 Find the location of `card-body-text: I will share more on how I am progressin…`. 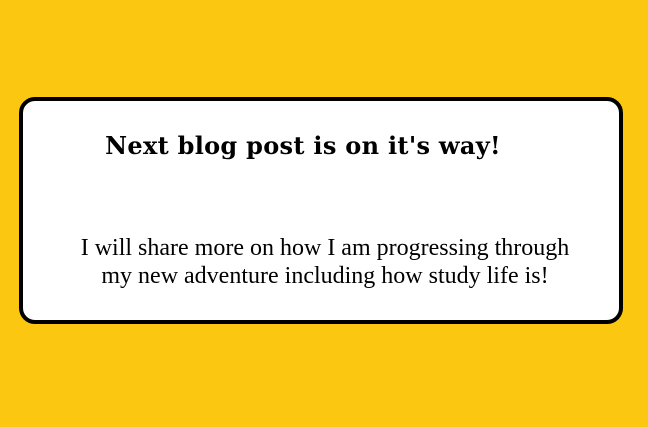

card-body-text: I will share more on how I am progressin… is located at coordinates (325, 262).